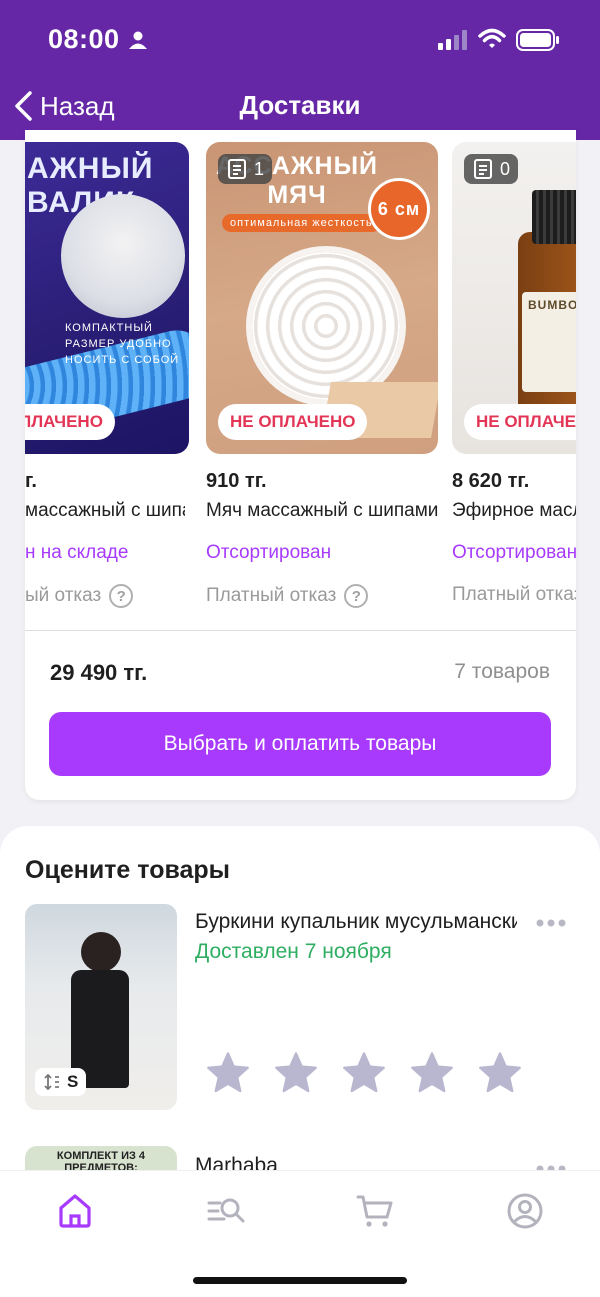  I want to click on product-name: Мяч массажный с шипами, so click(322, 510).